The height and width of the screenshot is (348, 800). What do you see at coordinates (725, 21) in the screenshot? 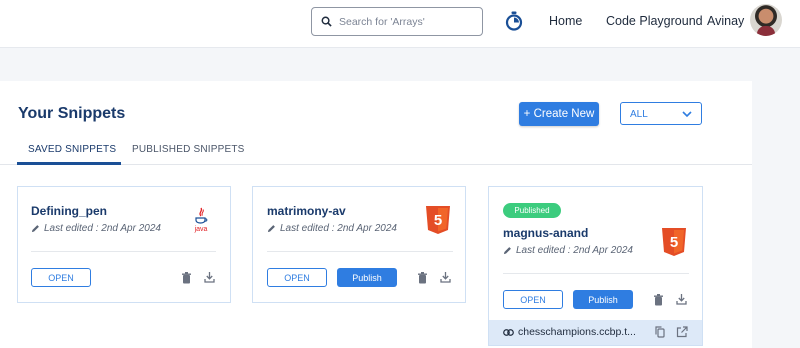
I see `user-name: Avinay` at bounding box center [725, 21].